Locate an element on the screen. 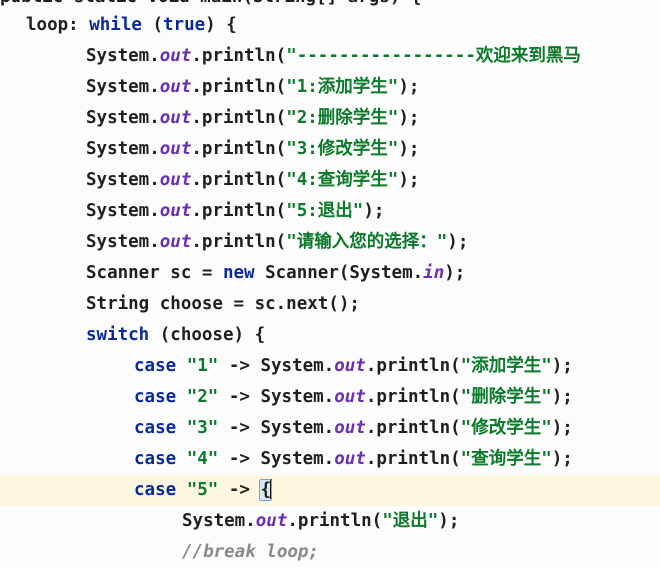 Image resolution: width=660 pixels, height=567 pixels. code-string: "5:退出" is located at coordinates (325, 211).